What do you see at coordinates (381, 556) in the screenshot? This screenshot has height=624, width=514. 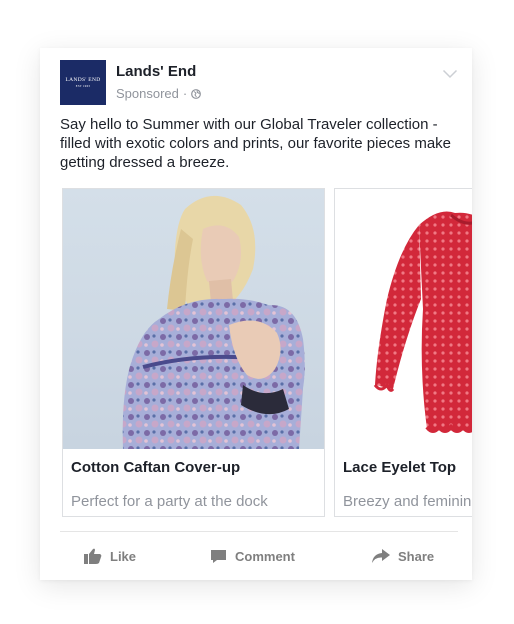 I see `share-icon` at bounding box center [381, 556].